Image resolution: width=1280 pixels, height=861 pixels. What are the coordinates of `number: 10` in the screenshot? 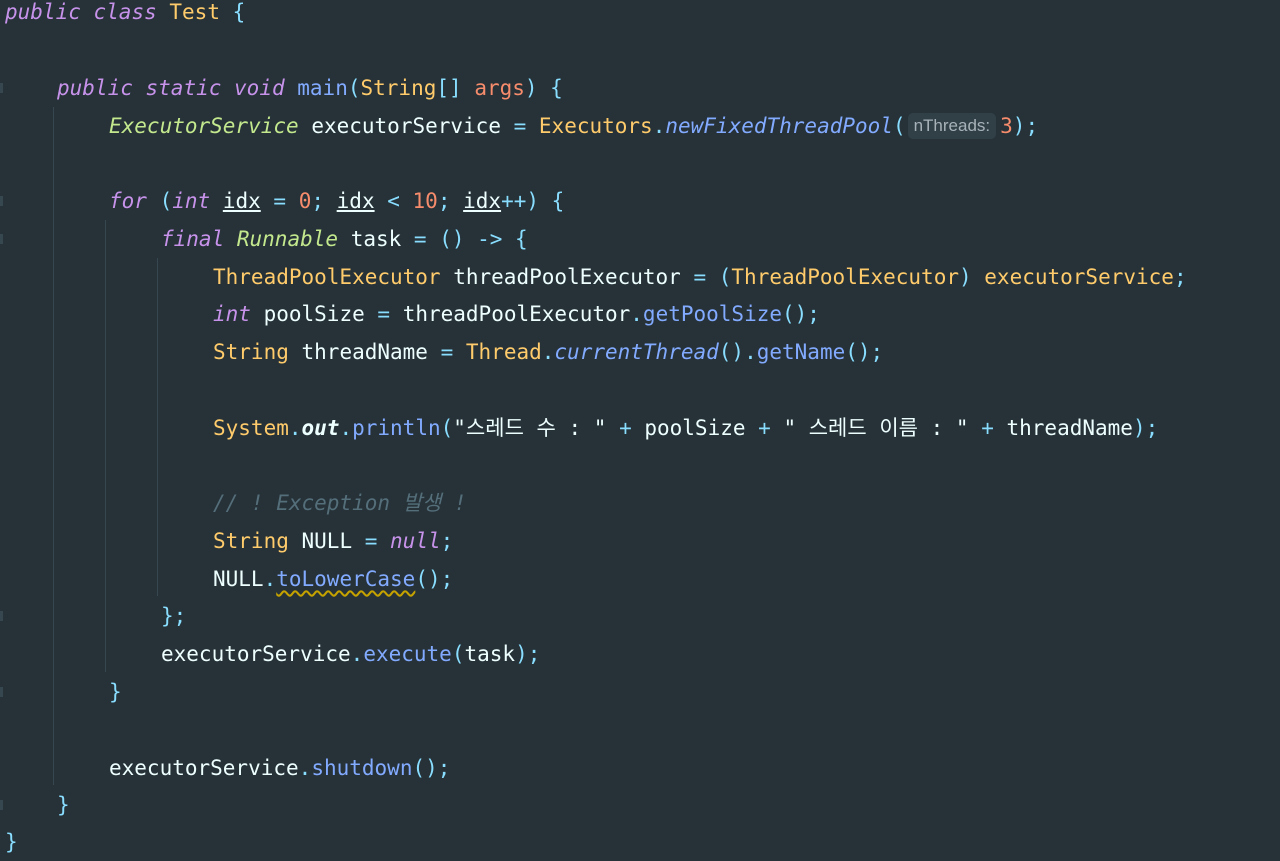 It's located at (425, 201).